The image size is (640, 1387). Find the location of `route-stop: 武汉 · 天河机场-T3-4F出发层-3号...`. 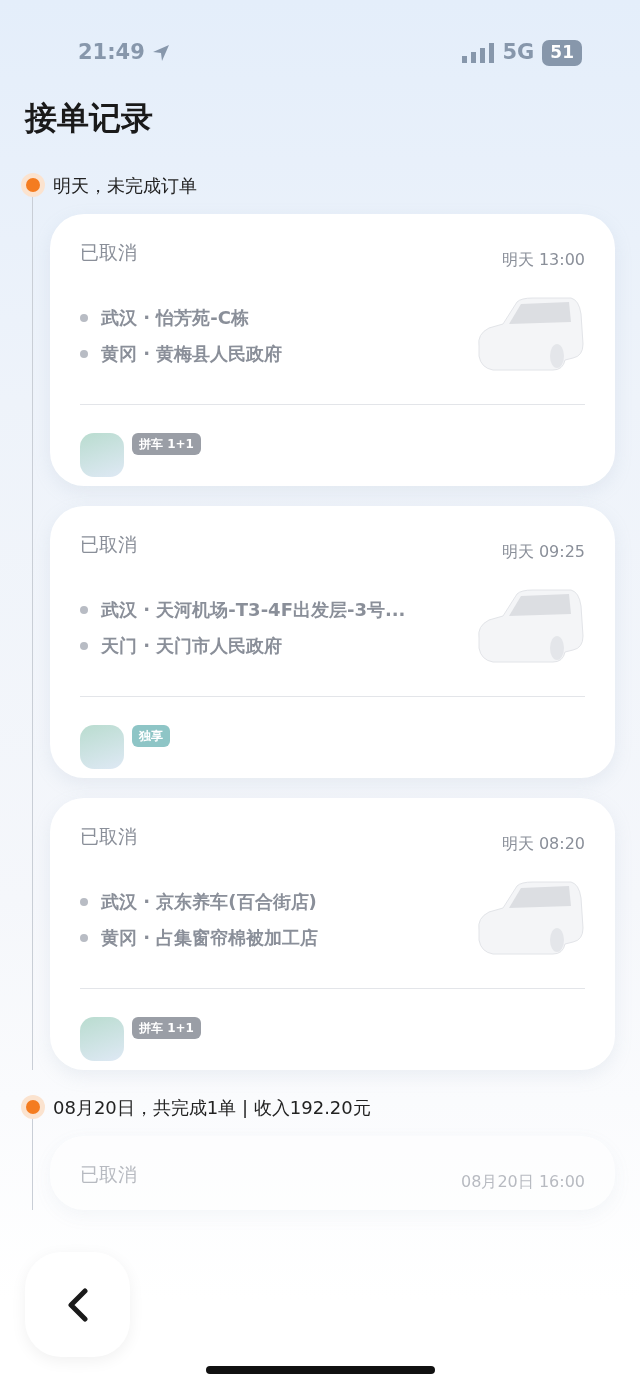

route-stop: 武汉 · 天河机场-T3-4F出发层-3号... is located at coordinates (253, 610).